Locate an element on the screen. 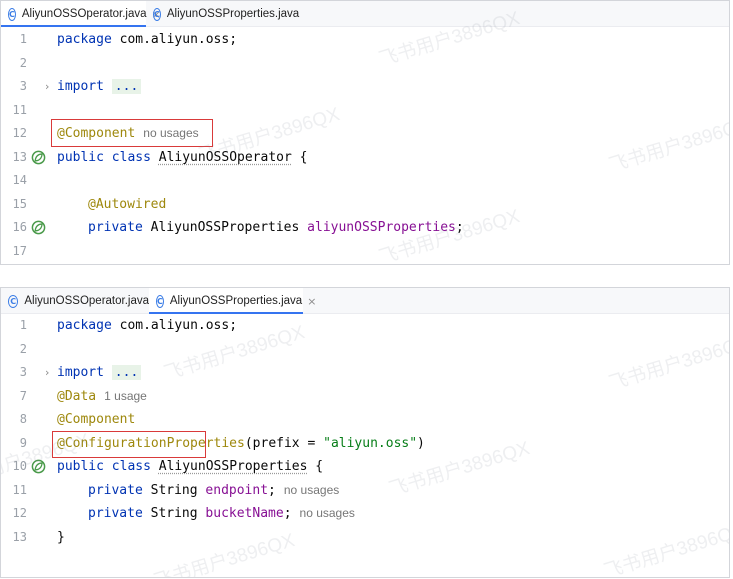  code-text: } is located at coordinates (61, 537).